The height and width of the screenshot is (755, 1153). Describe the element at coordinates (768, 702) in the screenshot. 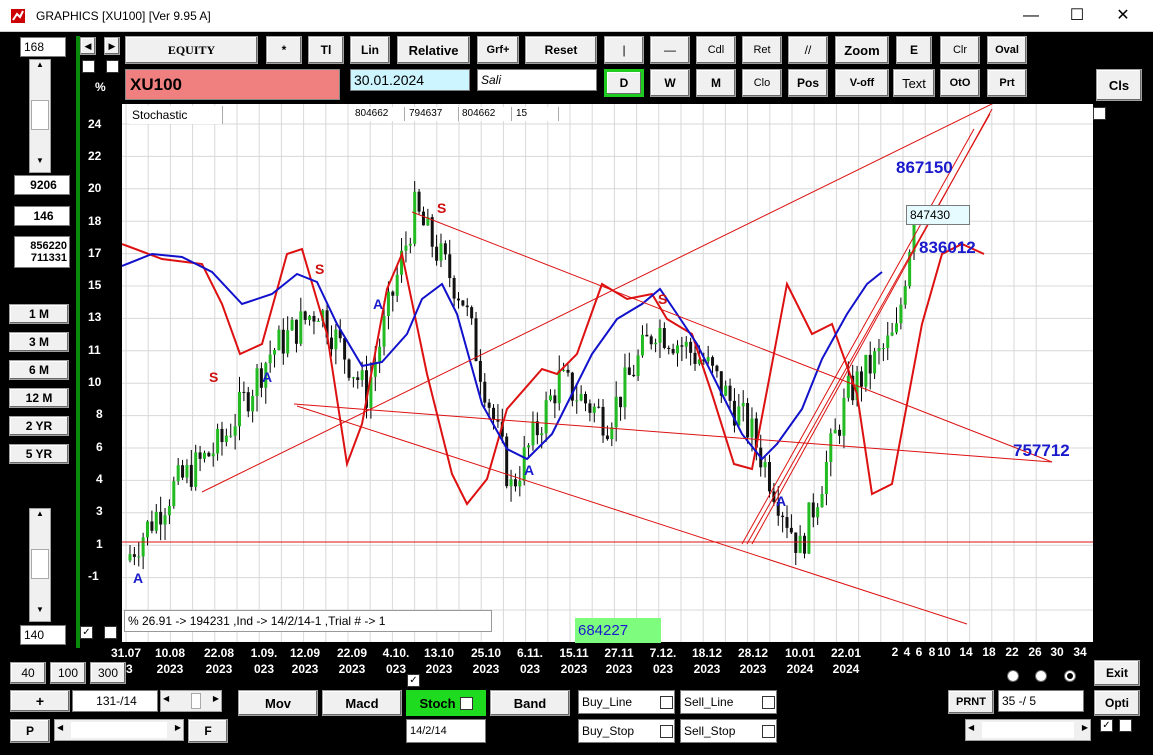

I see `sell-line-checkbox` at that location.